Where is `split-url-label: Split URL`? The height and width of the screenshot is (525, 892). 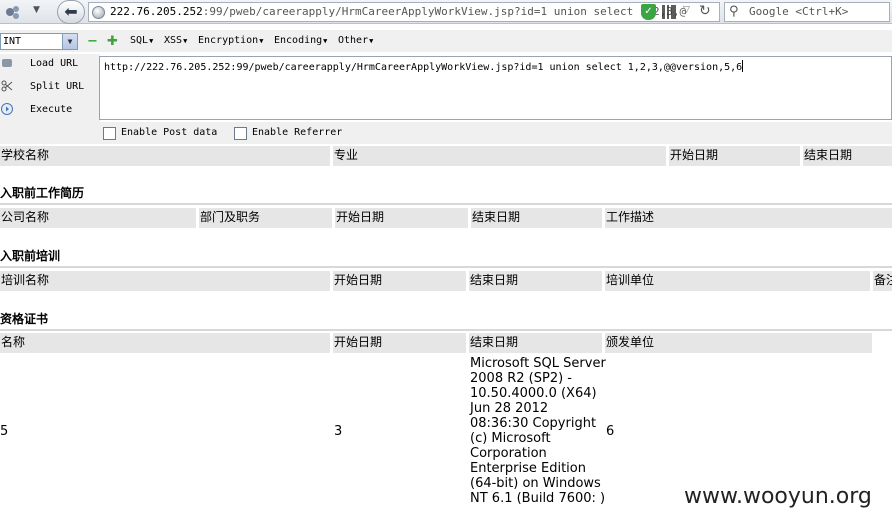 split-url-label: Split URL is located at coordinates (57, 86).